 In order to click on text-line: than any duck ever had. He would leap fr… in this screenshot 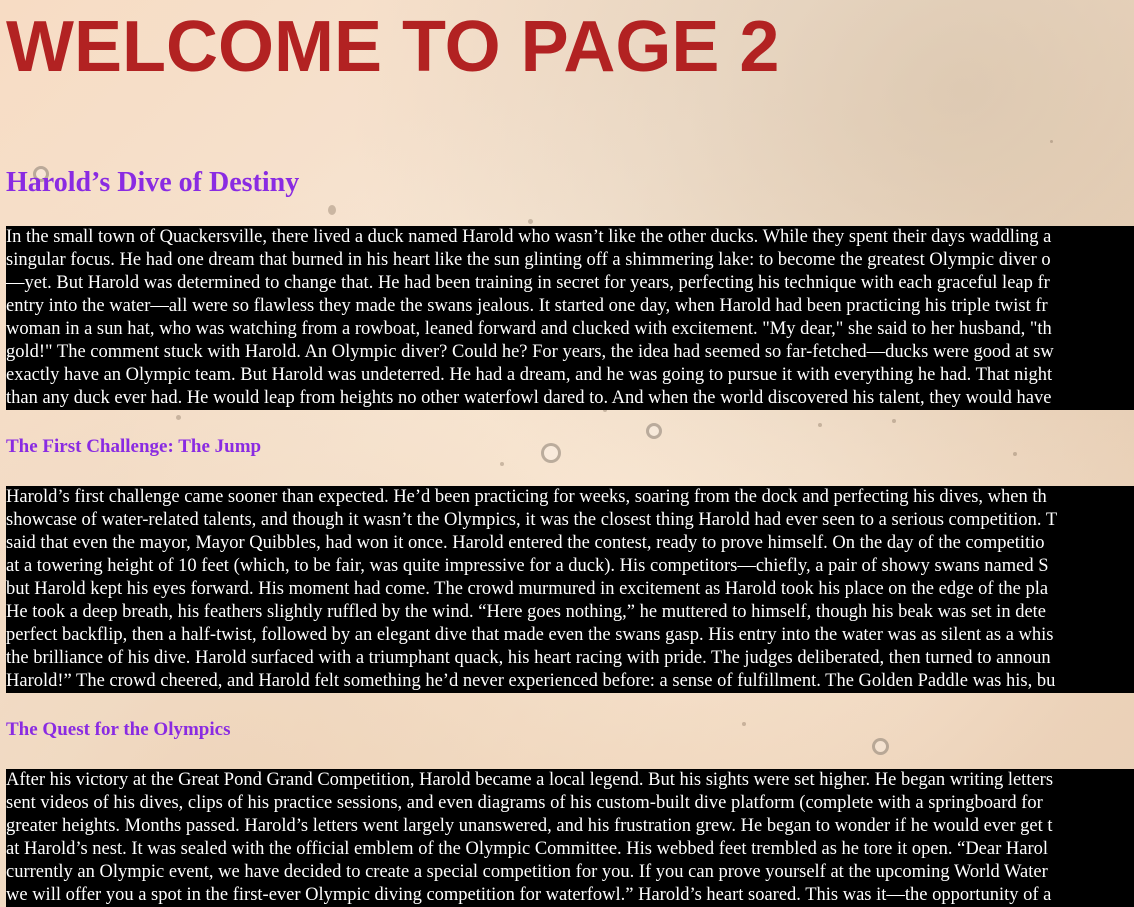, I will do `click(529, 398)`.